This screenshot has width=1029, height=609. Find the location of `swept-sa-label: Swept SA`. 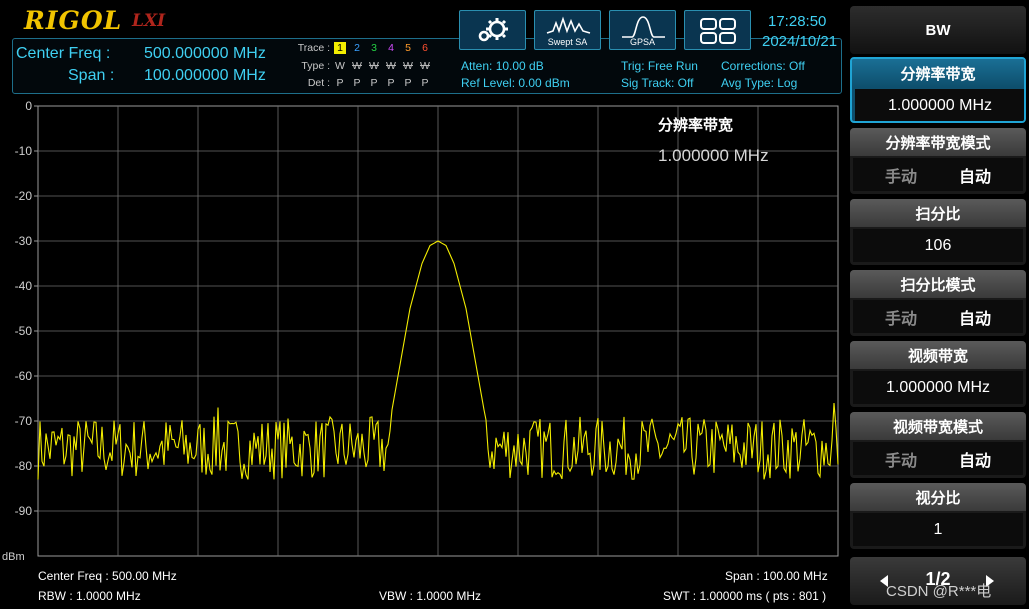

swept-sa-label: Swept SA is located at coordinates (567, 42).